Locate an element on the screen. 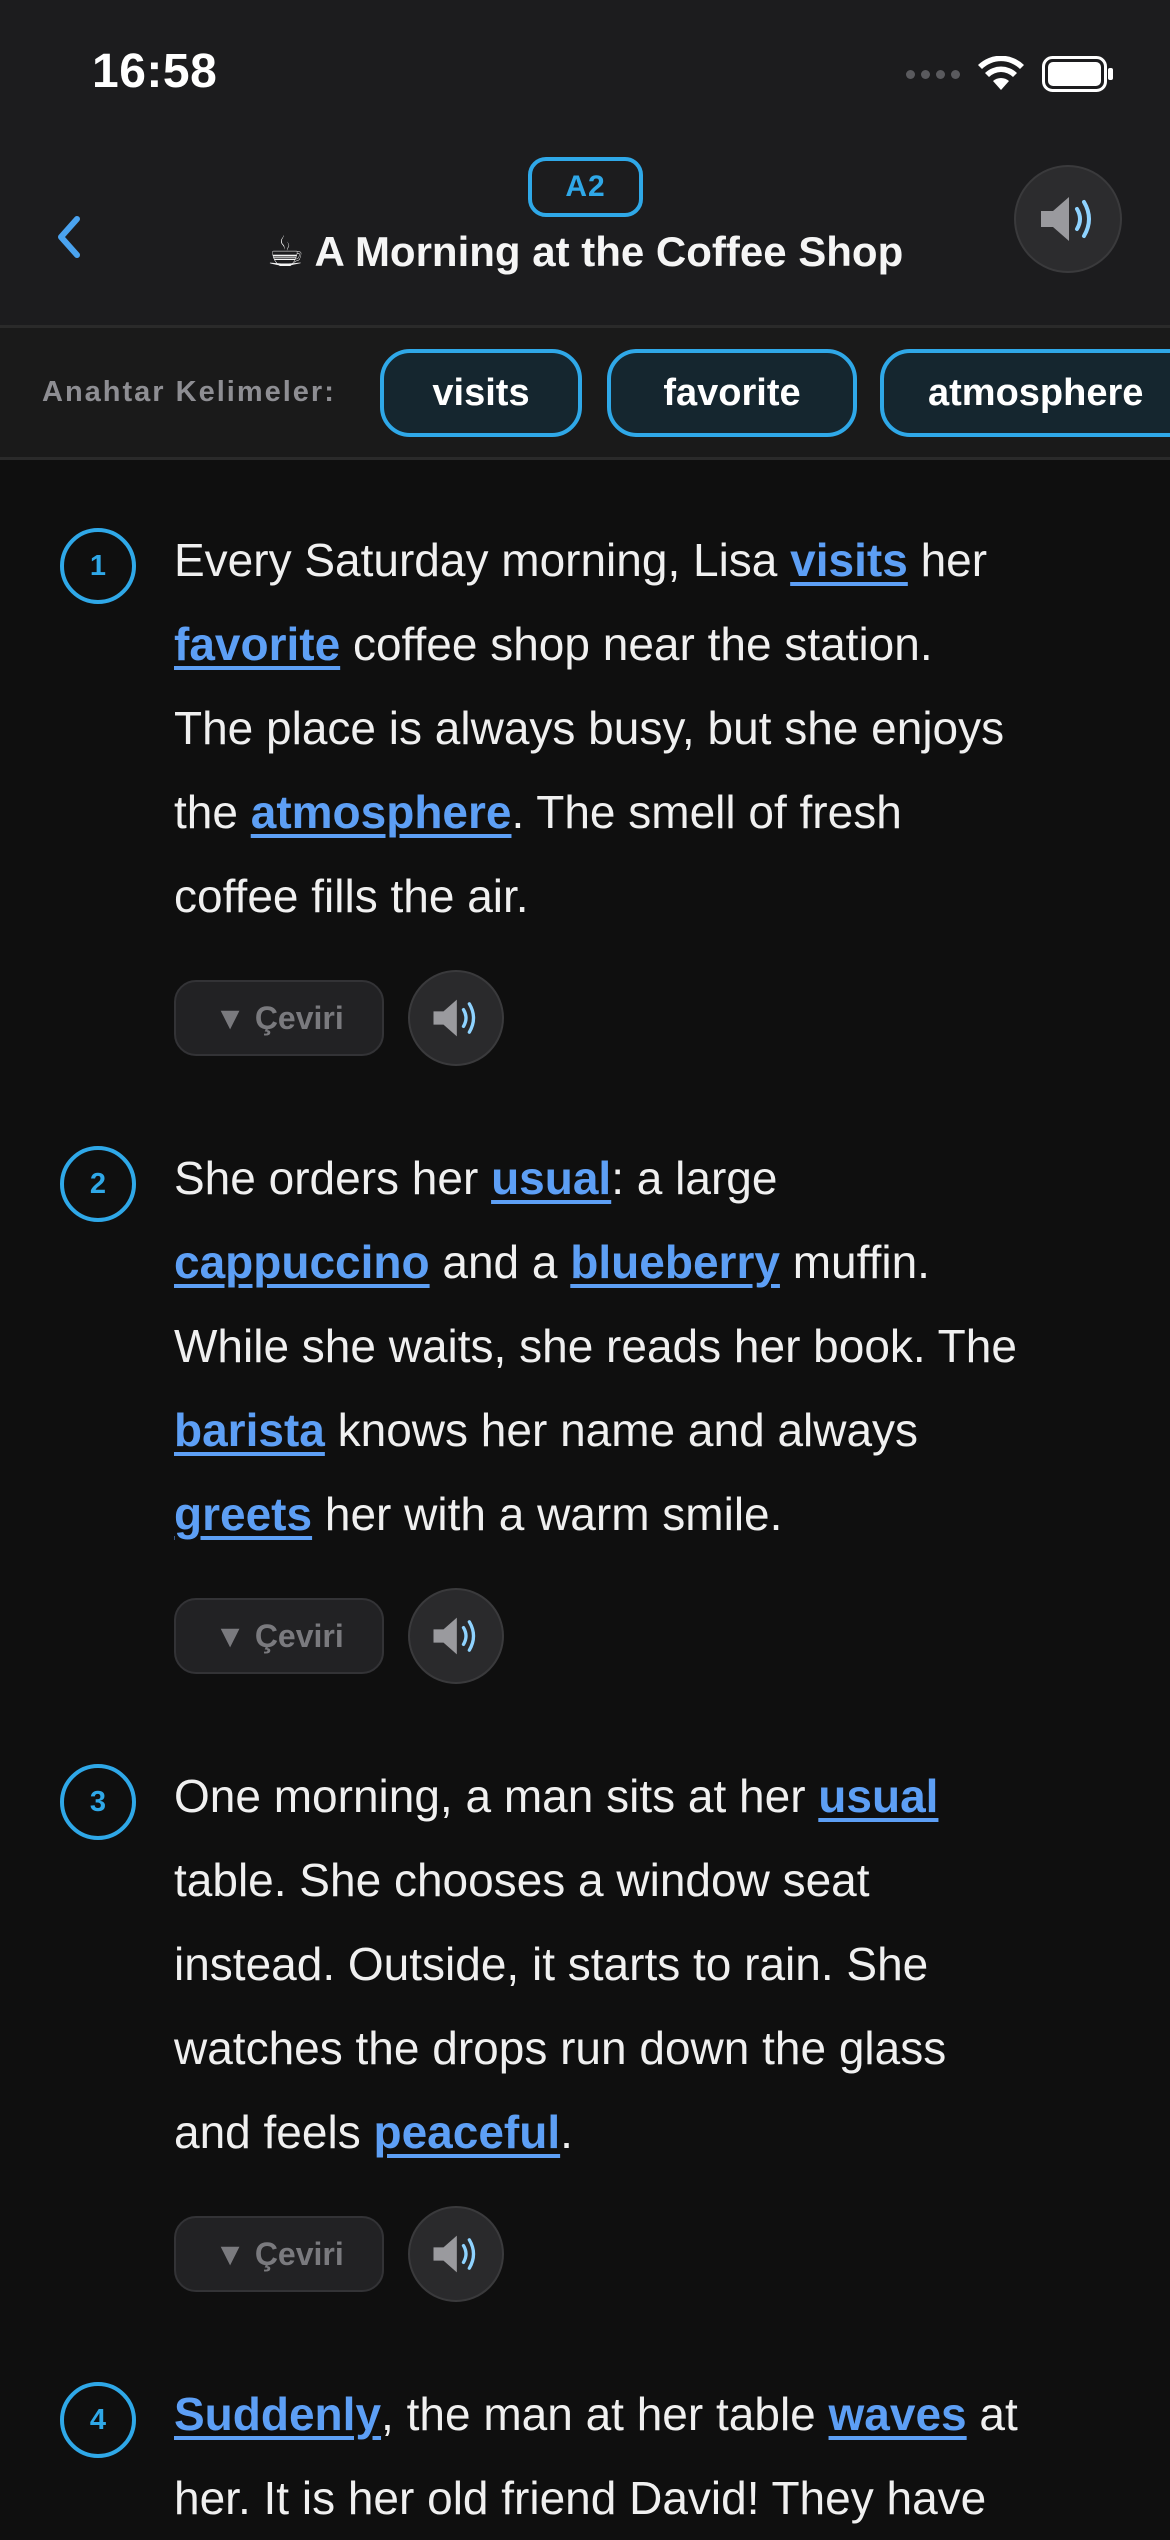  keyword-link: barista is located at coordinates (249, 1430).